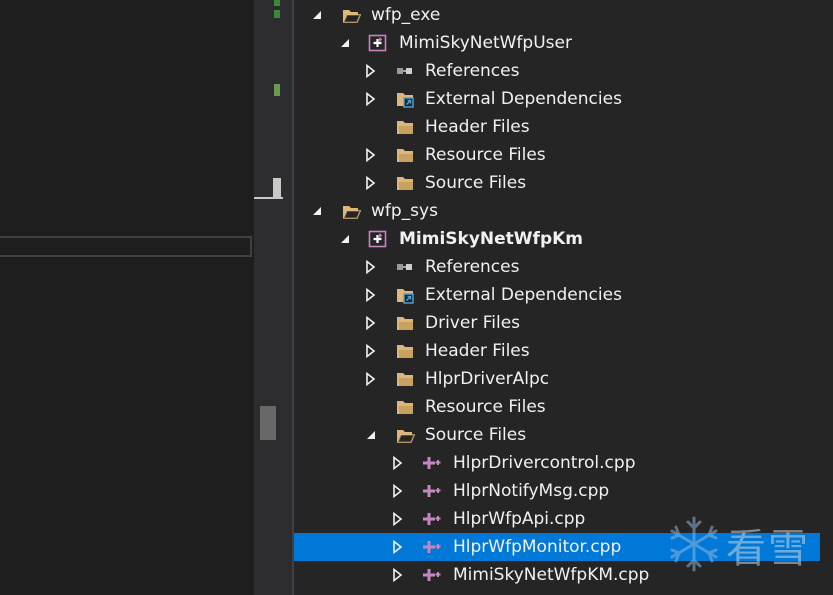  Describe the element at coordinates (557, 211) in the screenshot. I see `tree-item: wfp_sys` at that location.